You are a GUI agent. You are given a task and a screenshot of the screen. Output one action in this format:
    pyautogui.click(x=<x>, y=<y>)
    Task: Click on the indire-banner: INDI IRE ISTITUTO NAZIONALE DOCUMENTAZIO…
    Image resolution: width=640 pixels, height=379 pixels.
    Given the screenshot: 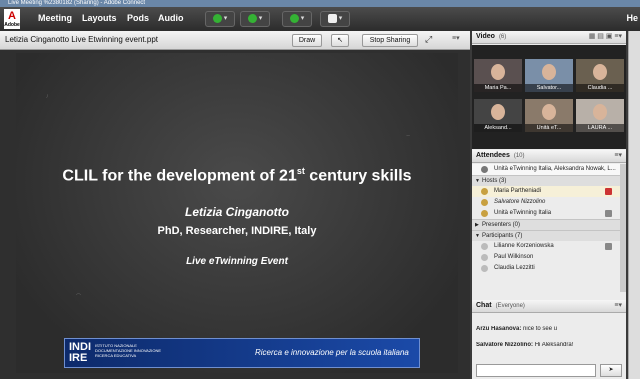 What is the action you would take?
    pyautogui.click(x=242, y=353)
    